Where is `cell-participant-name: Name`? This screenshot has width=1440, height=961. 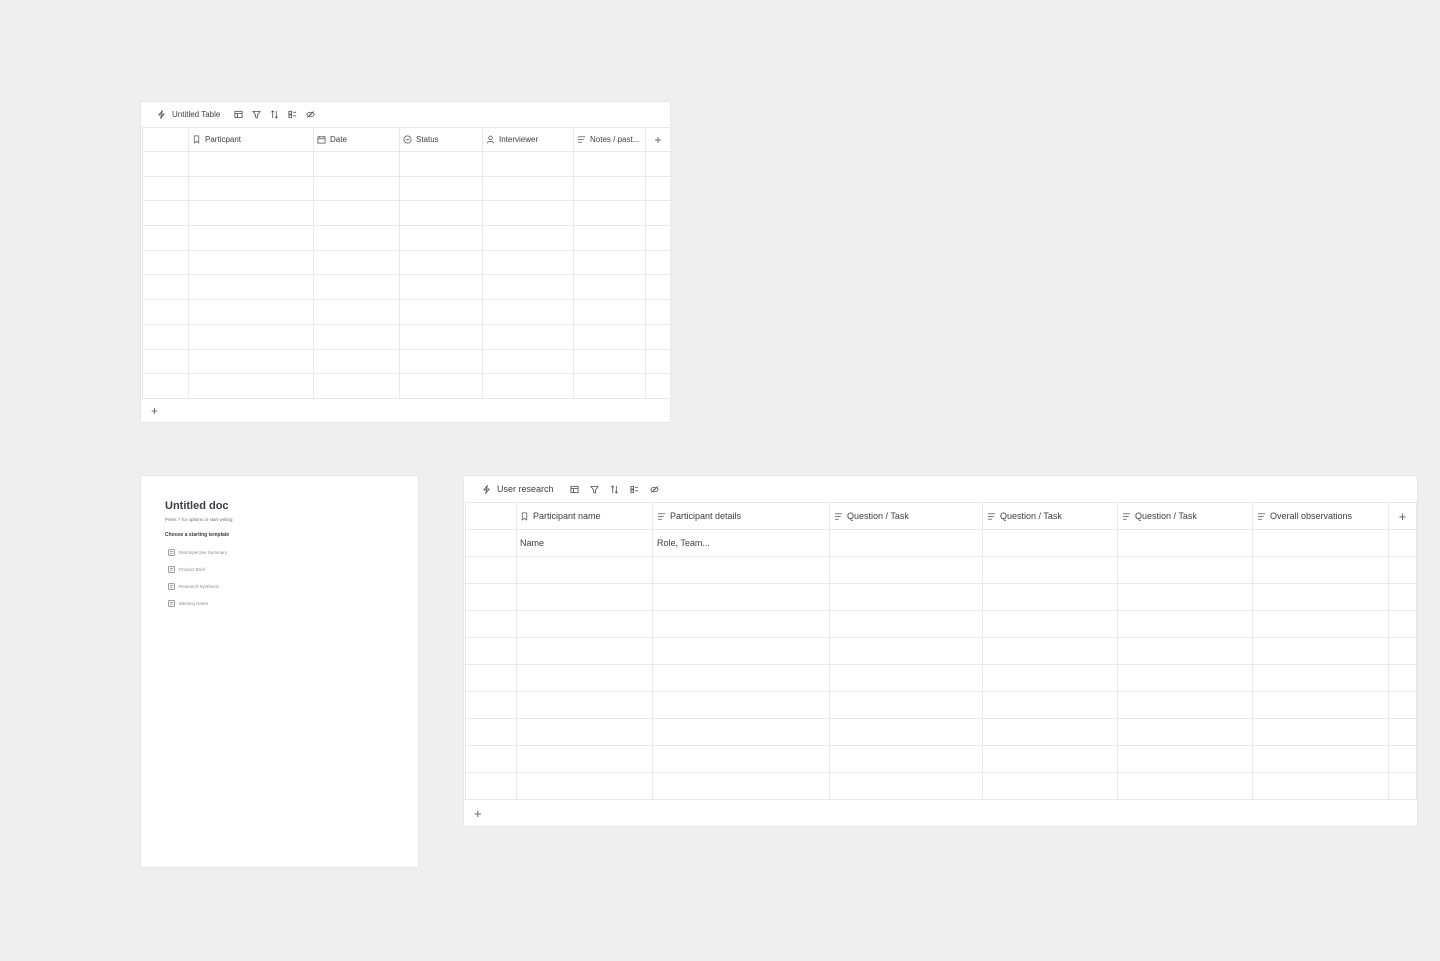 cell-participant-name: Name is located at coordinates (584, 543).